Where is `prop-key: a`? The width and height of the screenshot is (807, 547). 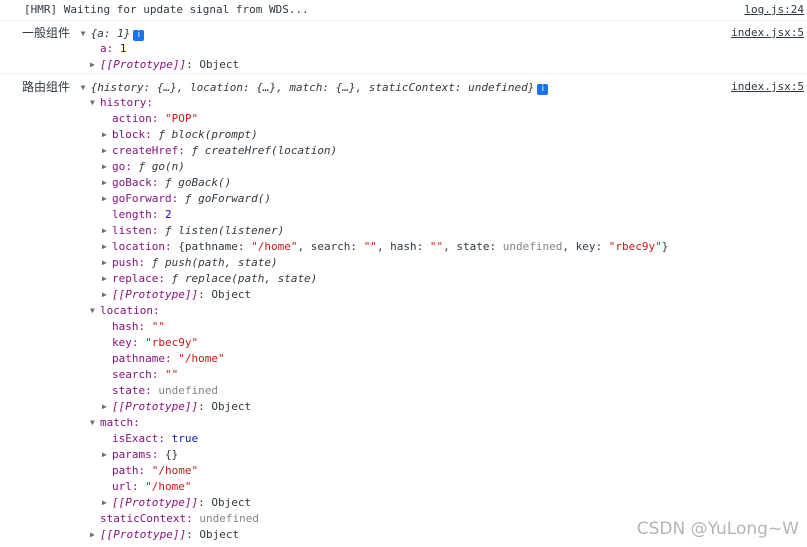
prop-key: a is located at coordinates (103, 48).